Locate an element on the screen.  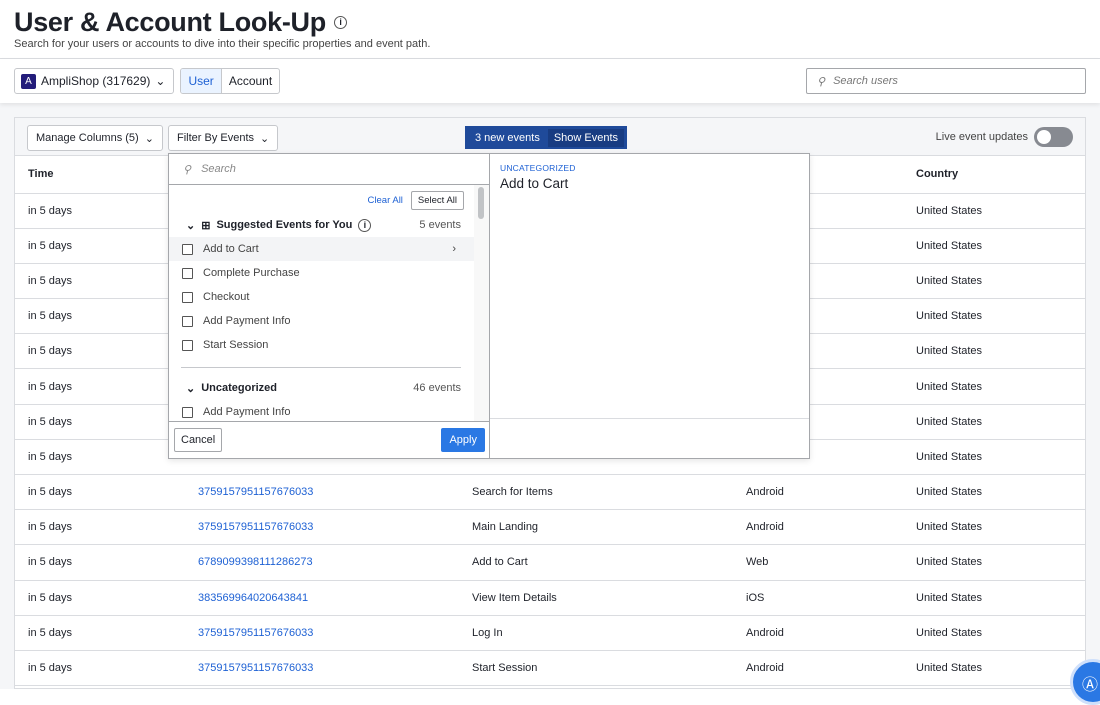
select-all-button: Select All is located at coordinates (437, 200).